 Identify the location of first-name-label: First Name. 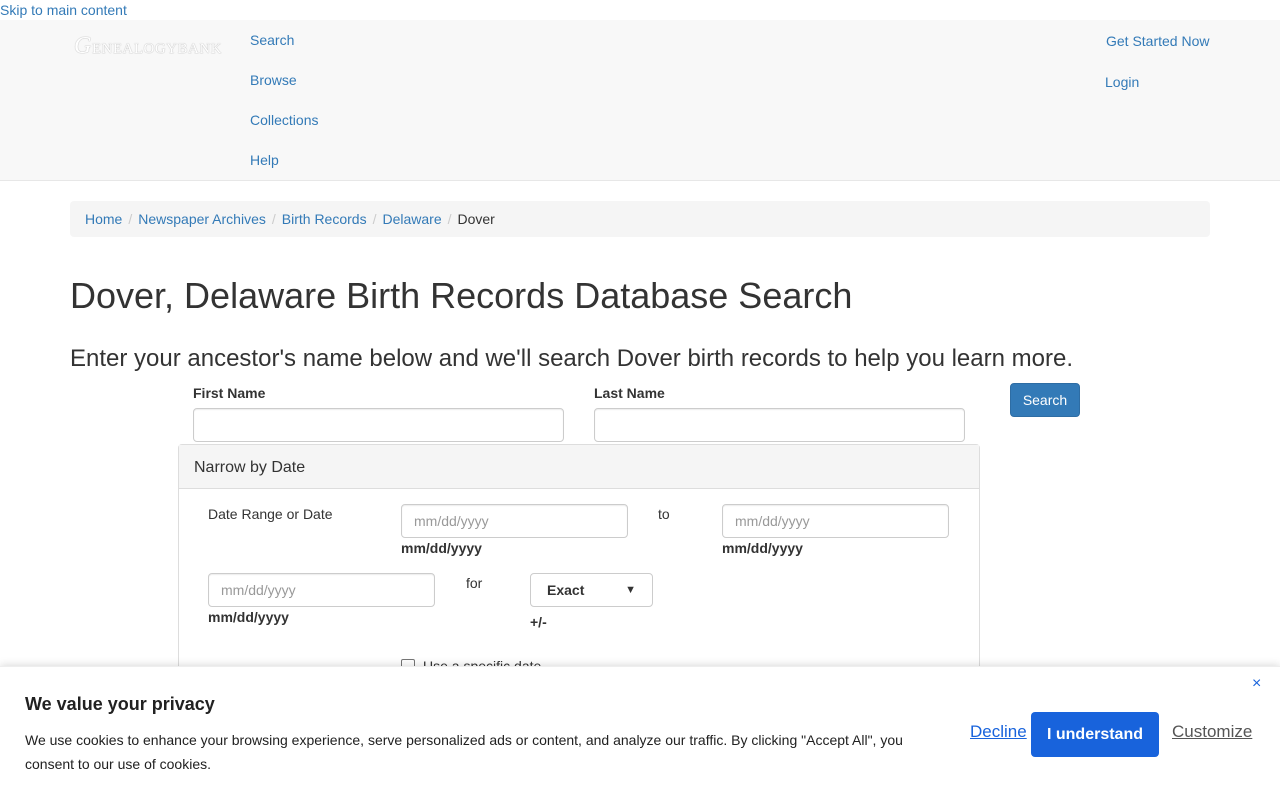
(229, 393).